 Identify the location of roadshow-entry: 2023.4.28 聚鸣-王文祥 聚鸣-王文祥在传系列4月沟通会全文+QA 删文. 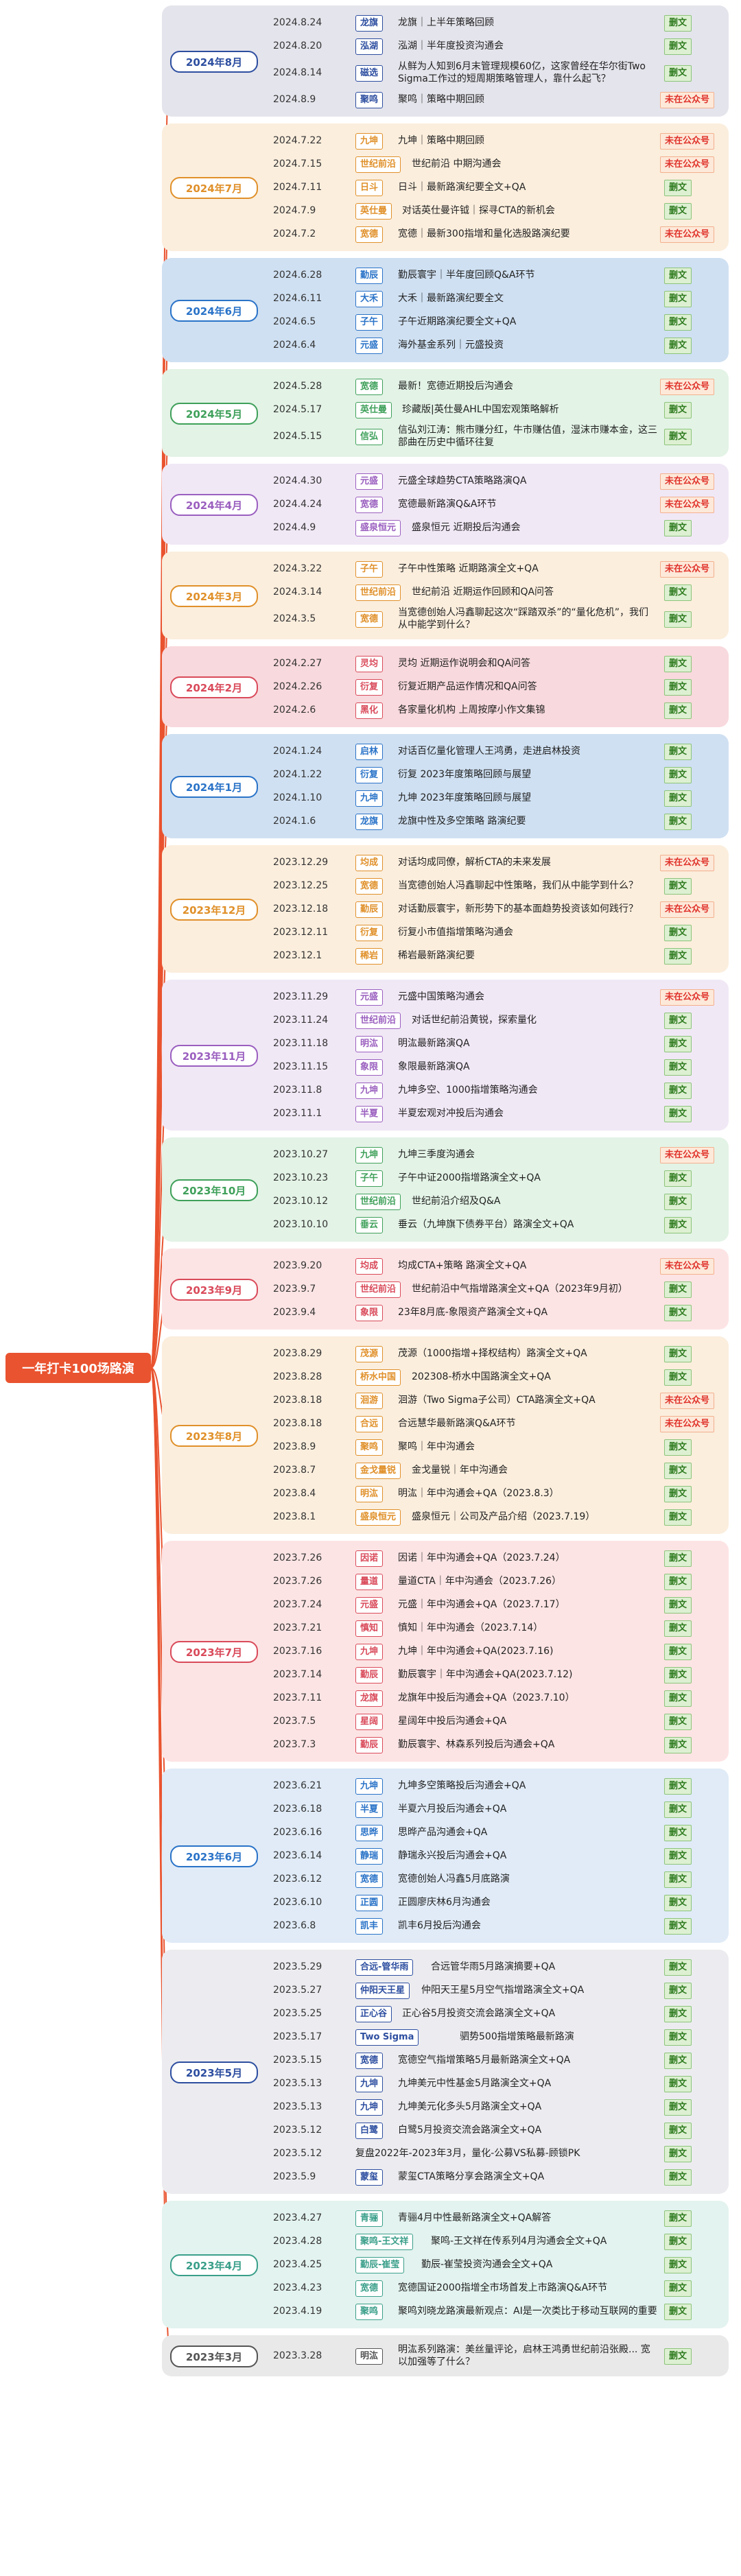
(499, 2241).